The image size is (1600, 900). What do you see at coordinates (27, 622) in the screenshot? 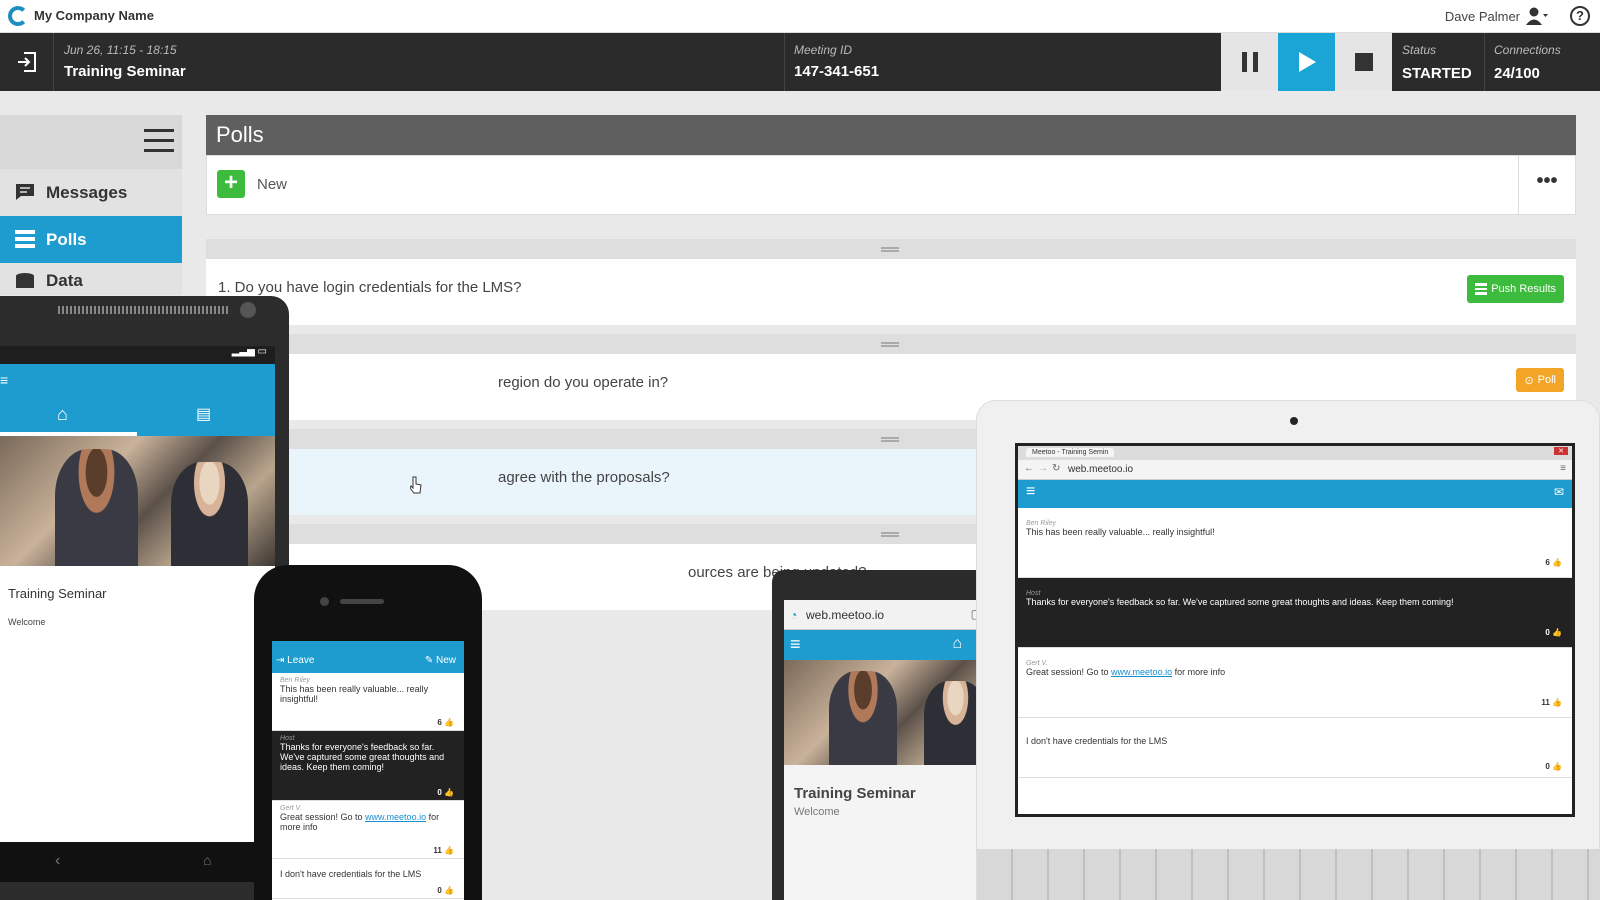
I see `welcome-text: Welcome` at bounding box center [27, 622].